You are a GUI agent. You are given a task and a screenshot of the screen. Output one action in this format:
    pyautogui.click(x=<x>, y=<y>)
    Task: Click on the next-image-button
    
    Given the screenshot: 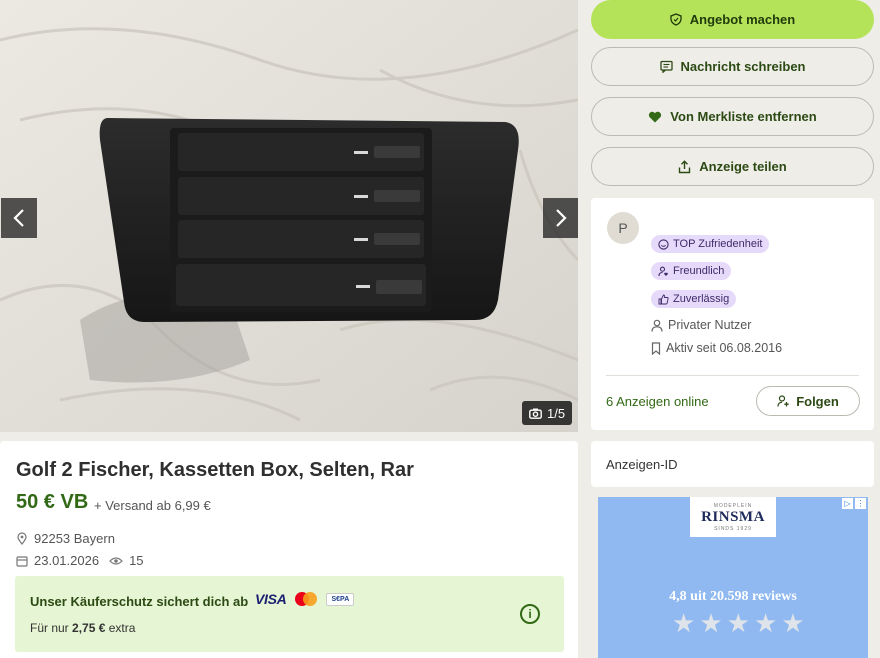 What is the action you would take?
    pyautogui.click(x=560, y=218)
    